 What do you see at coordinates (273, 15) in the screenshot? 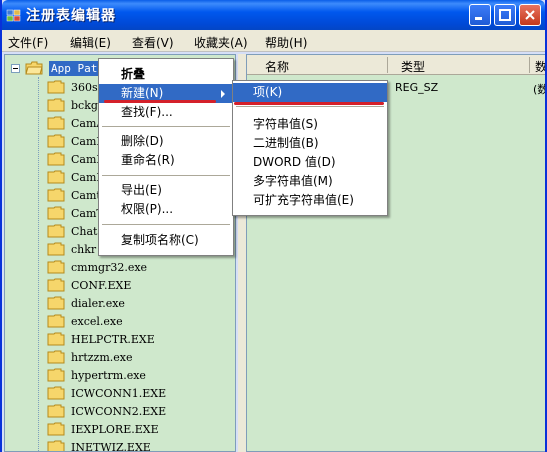
I see `title-bar: 注册表编辑器` at bounding box center [273, 15].